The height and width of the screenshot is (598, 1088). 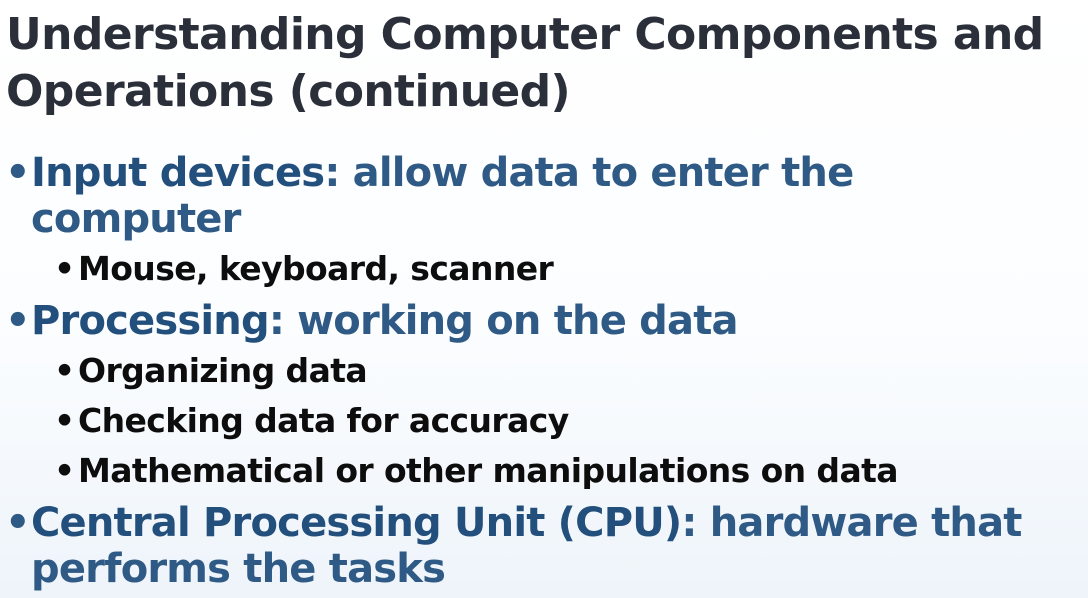 What do you see at coordinates (503, 321) in the screenshot?
I see `definition-processing: : working on the data` at bounding box center [503, 321].